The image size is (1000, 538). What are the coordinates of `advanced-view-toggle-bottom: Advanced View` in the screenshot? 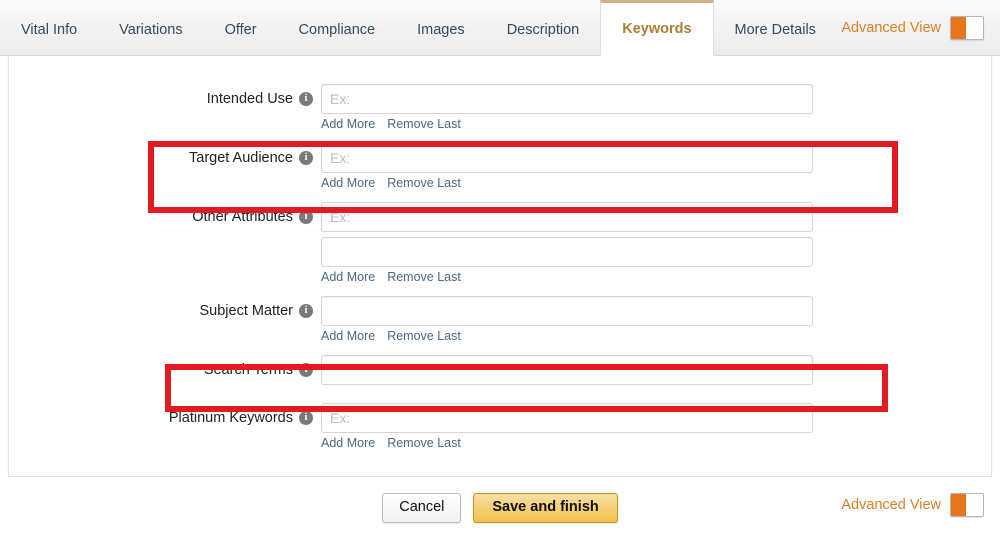 It's located at (912, 505).